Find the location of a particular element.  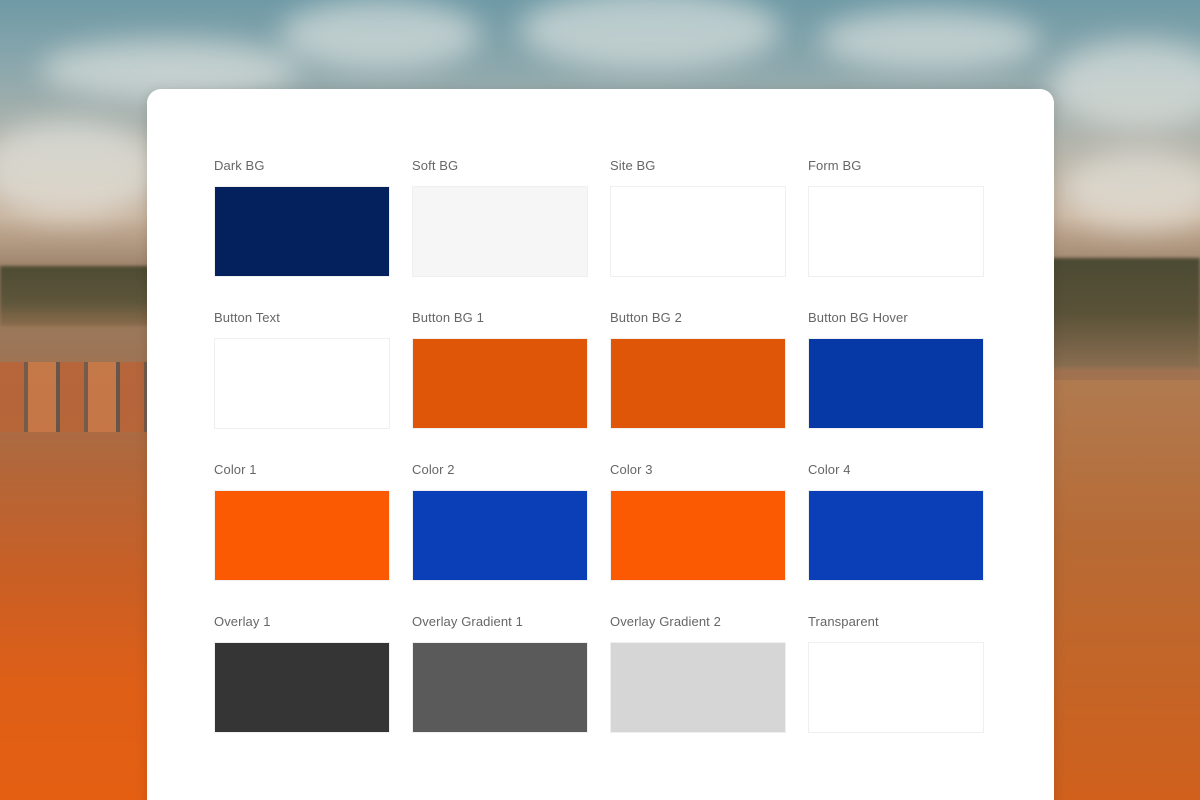

swatch-label: Overlay Gradient 2 is located at coordinates (665, 621).